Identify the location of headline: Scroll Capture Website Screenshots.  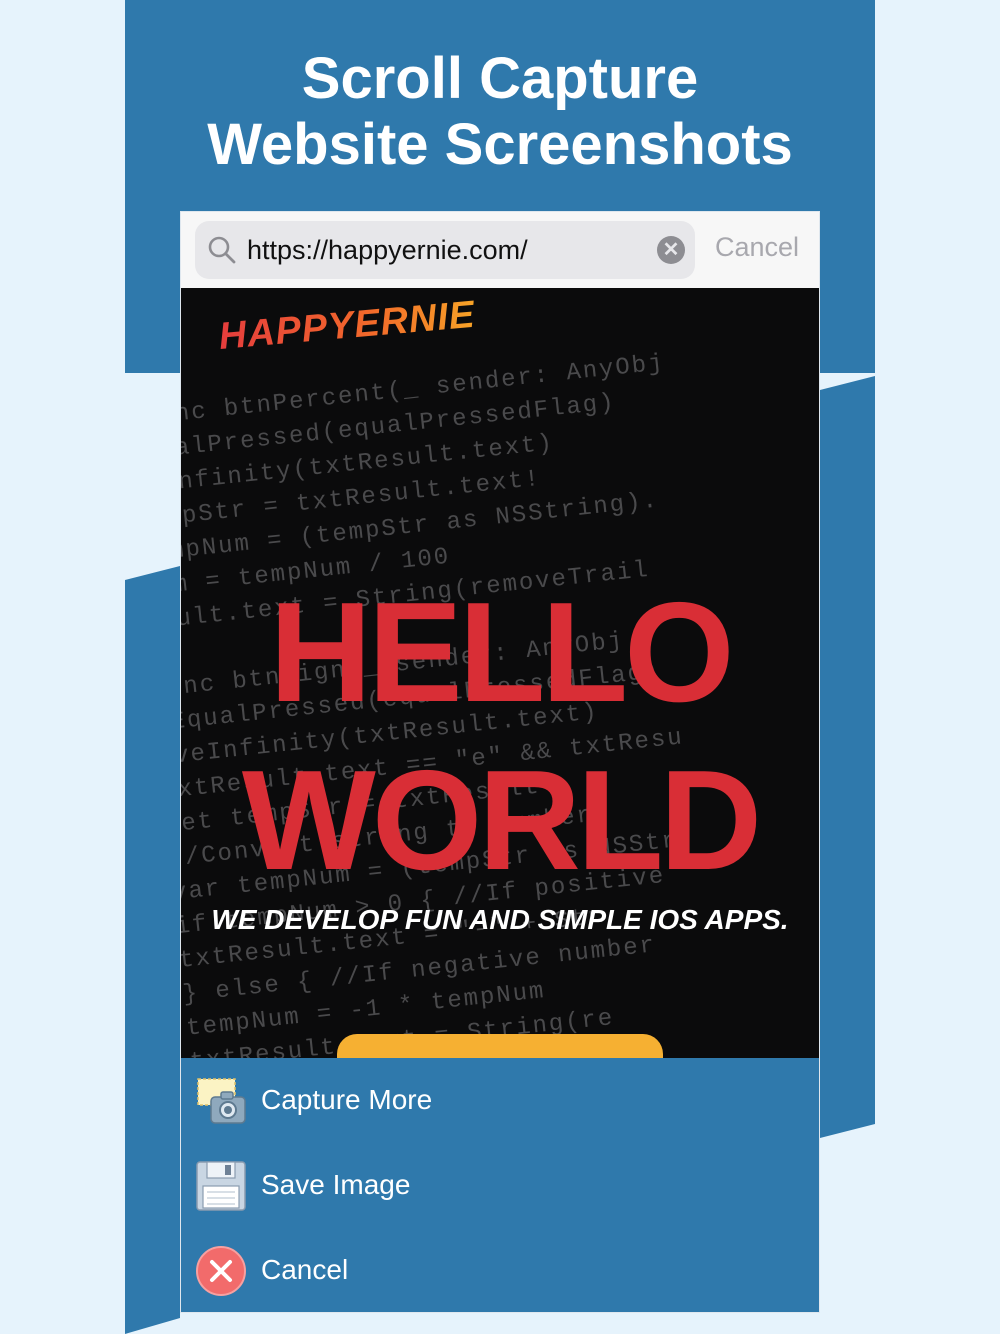
(500, 112).